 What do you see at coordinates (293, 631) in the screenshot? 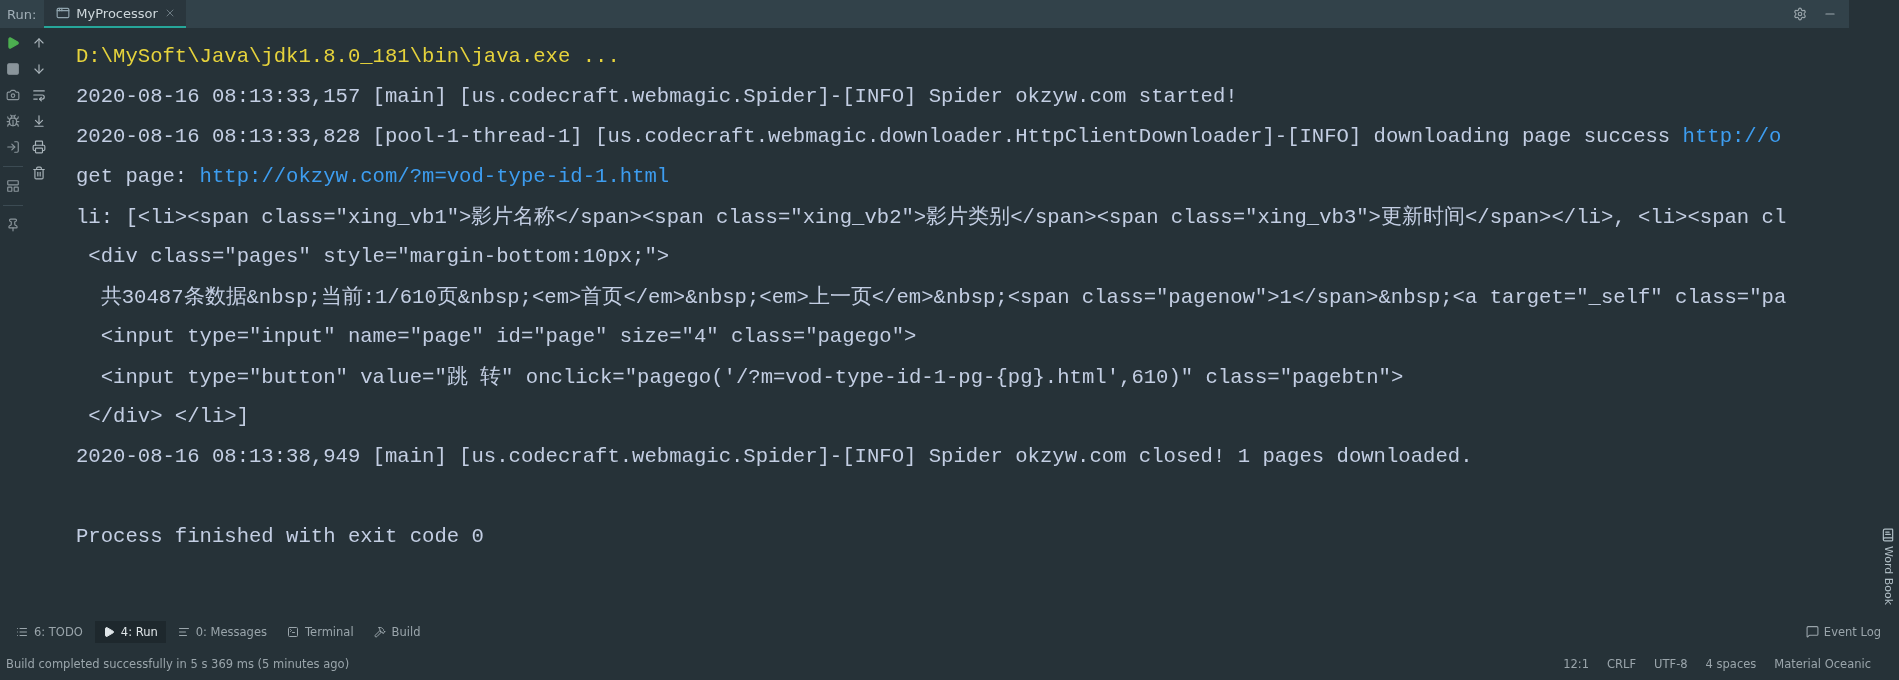
I see `terminal-icon` at bounding box center [293, 631].